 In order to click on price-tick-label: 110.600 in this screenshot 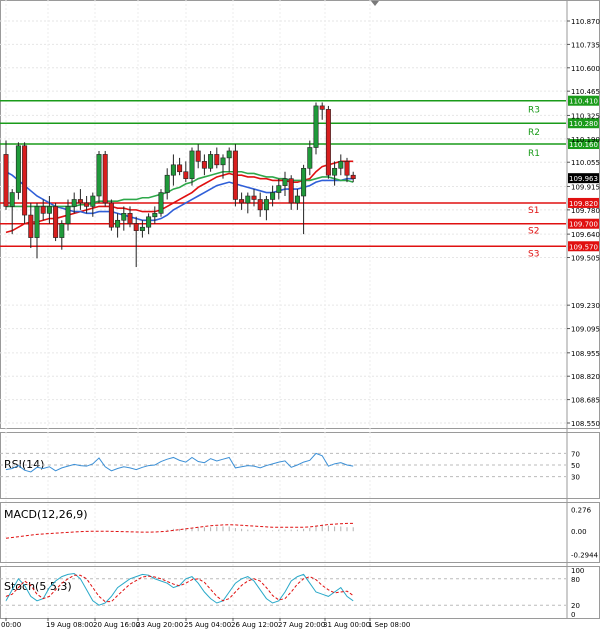, I will do `click(585, 69)`.